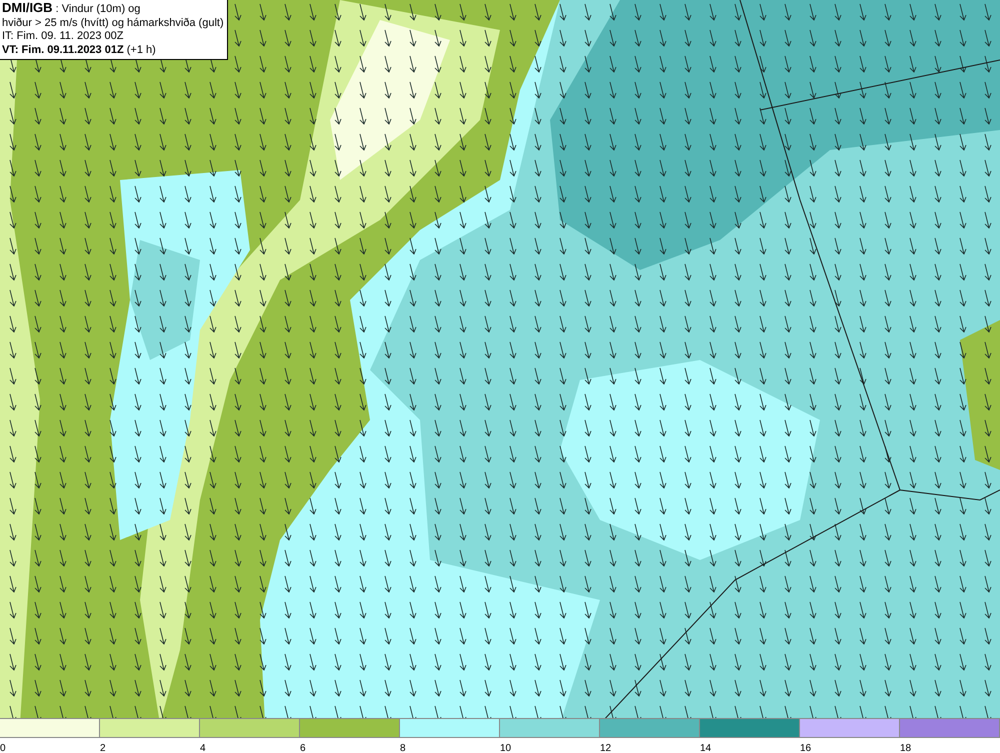  Describe the element at coordinates (79, 50) in the screenshot. I see `title-line: VT: Fim. 09.11.2023 01Z (+1 h)` at that location.